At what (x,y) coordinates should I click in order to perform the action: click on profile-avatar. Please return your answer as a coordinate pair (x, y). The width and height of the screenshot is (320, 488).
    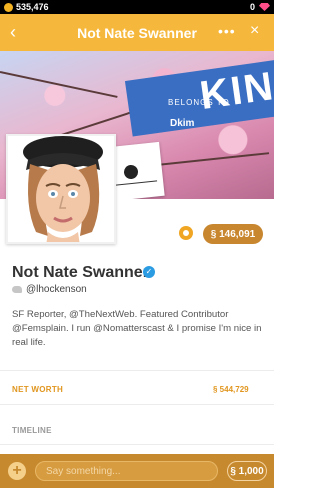
    Looking at the image, I should click on (61, 189).